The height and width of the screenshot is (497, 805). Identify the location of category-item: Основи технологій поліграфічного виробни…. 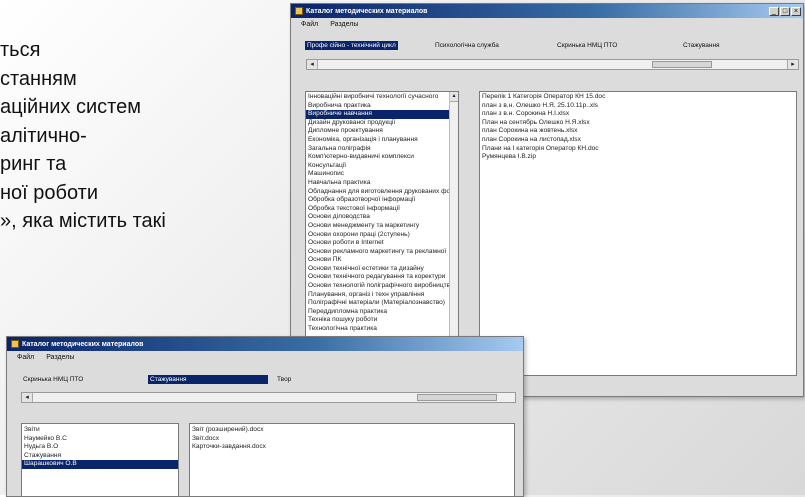
(382, 286).